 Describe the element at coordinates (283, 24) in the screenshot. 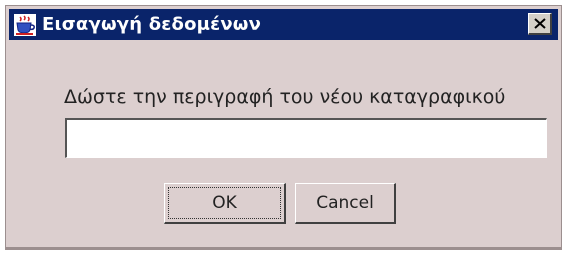

I see `title-bar: Εισαγωγή δεδομένων` at that location.